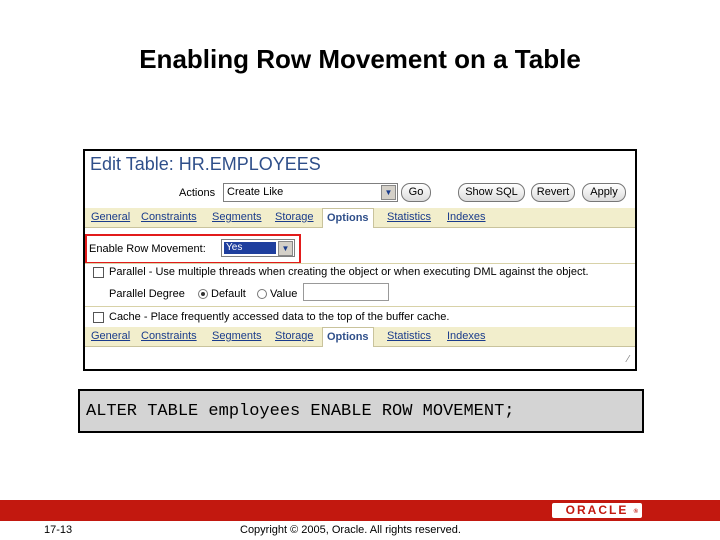 Image resolution: width=720 pixels, height=540 pixels. Describe the element at coordinates (262, 294) in the screenshot. I see `value-radio` at that location.